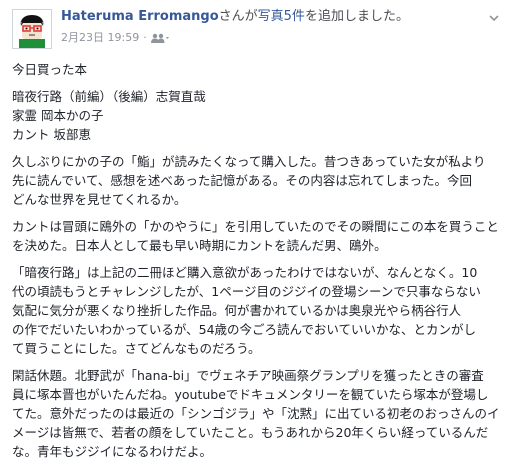 The image size is (510, 469). What do you see at coordinates (140, 16) in the screenshot?
I see `author-name: Hateruma Erromango` at bounding box center [140, 16].